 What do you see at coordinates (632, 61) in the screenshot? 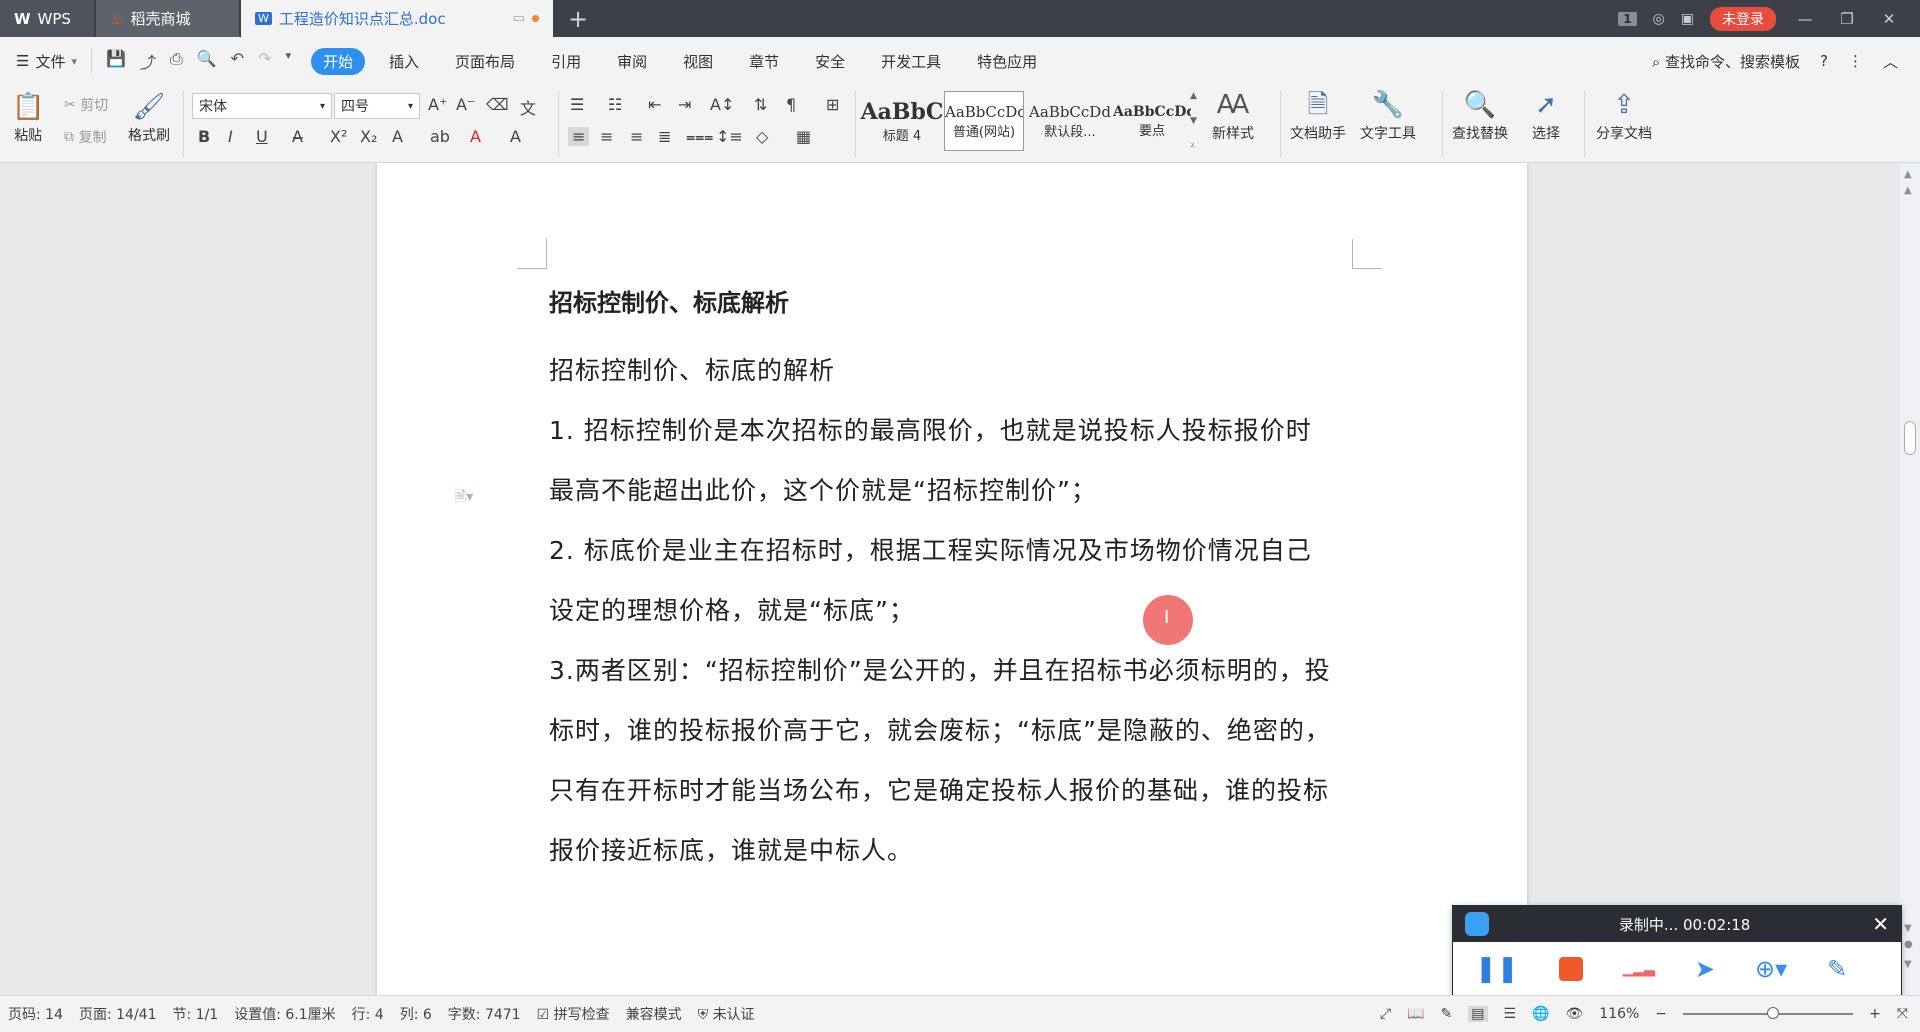
I see `menu-review: 审阅` at bounding box center [632, 61].